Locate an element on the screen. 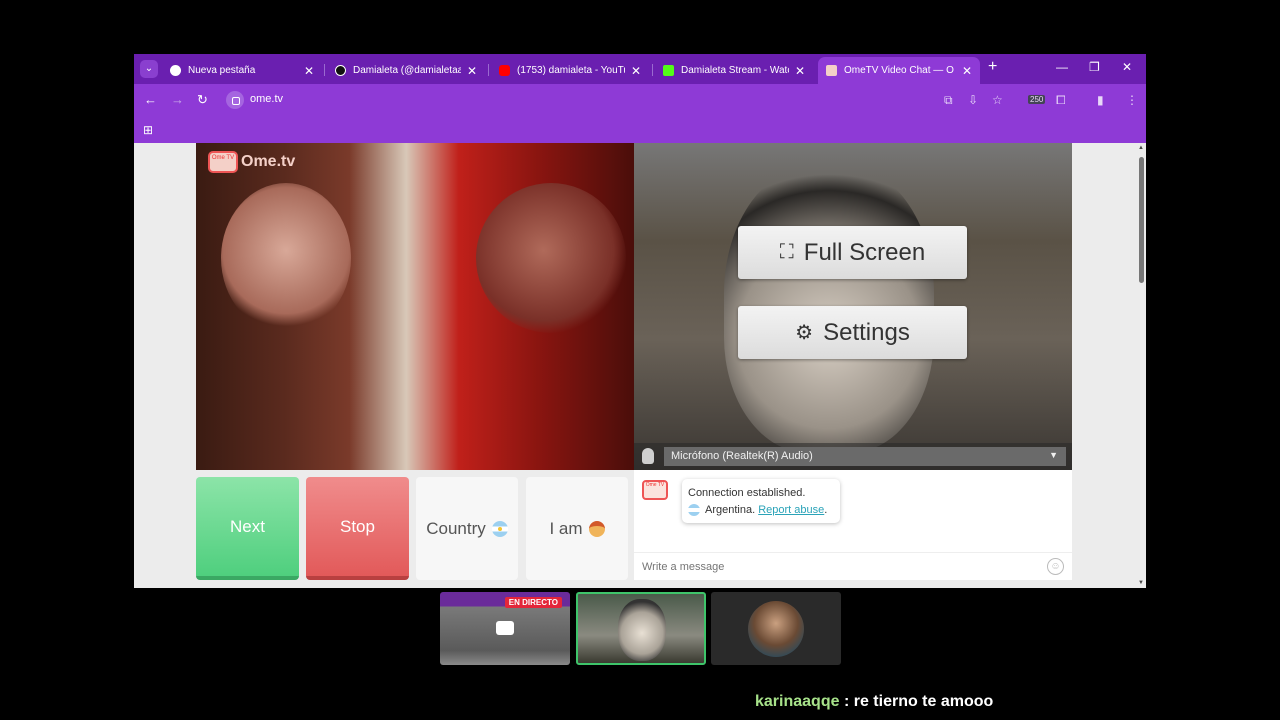 The image size is (1280, 720). profile-icon: ▮ is located at coordinates (1100, 100).